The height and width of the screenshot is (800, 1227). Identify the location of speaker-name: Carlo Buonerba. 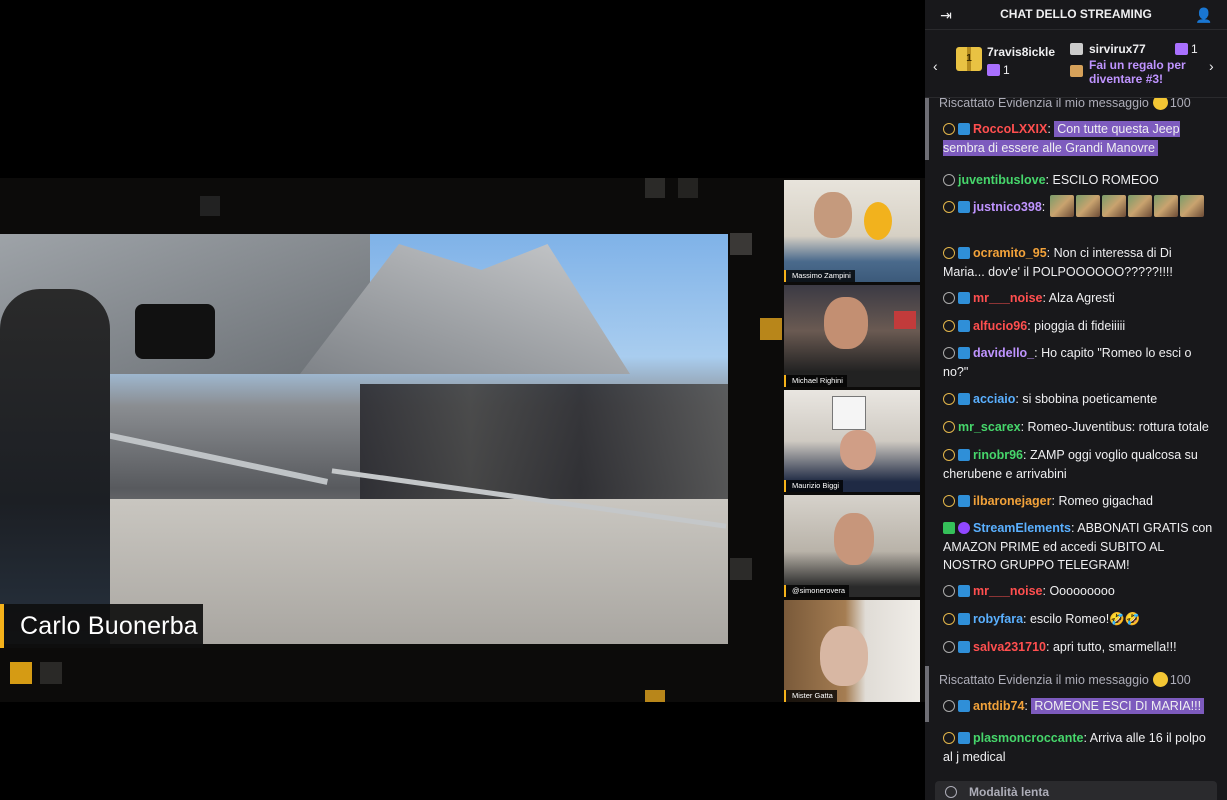
(109, 626).